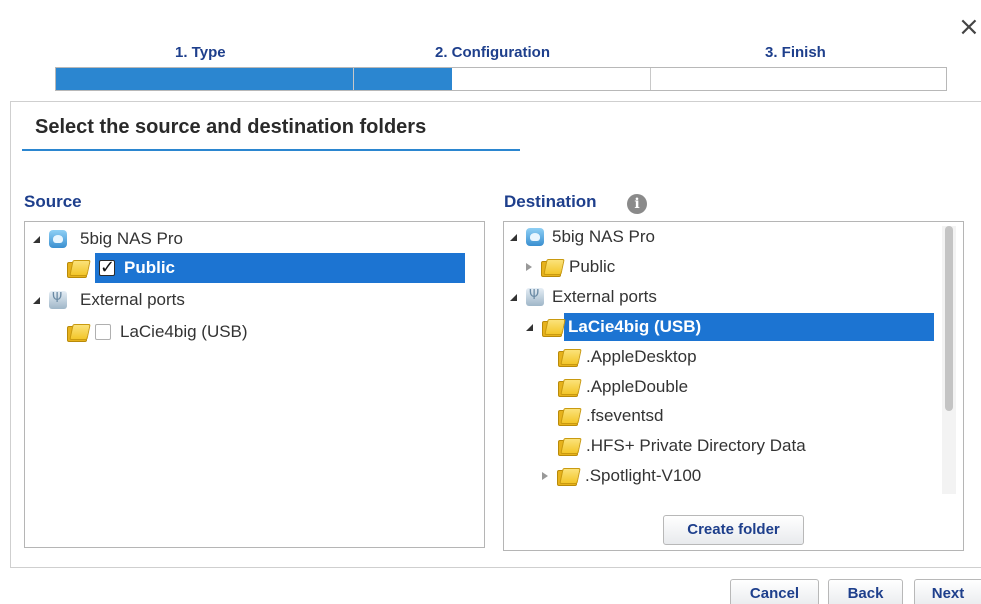  Describe the element at coordinates (625, 415) in the screenshot. I see `node-label: .fseventsd` at that location.